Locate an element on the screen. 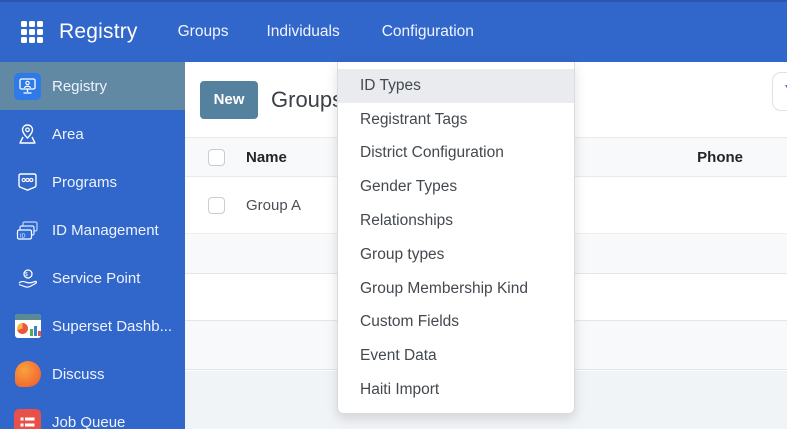 The image size is (787, 429). area-icon is located at coordinates (27, 134).